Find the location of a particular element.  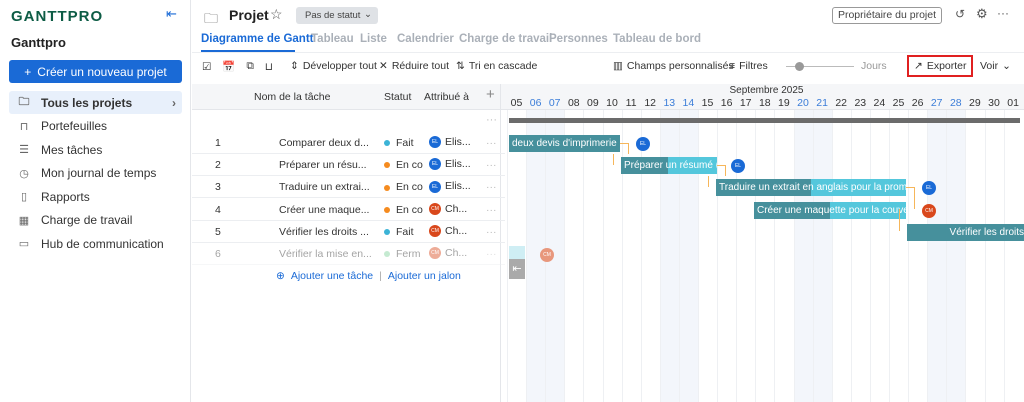

sidebar-item-5: ▦ Charge de travail is located at coordinates (95, 220).